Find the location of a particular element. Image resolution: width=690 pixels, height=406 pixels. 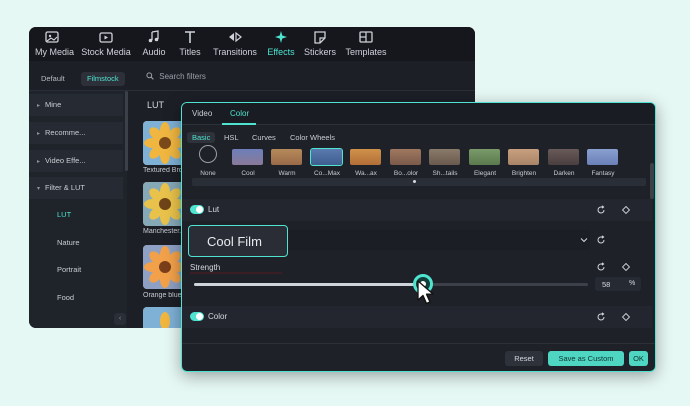

effects-sparkle-icon is located at coordinates (281, 37).